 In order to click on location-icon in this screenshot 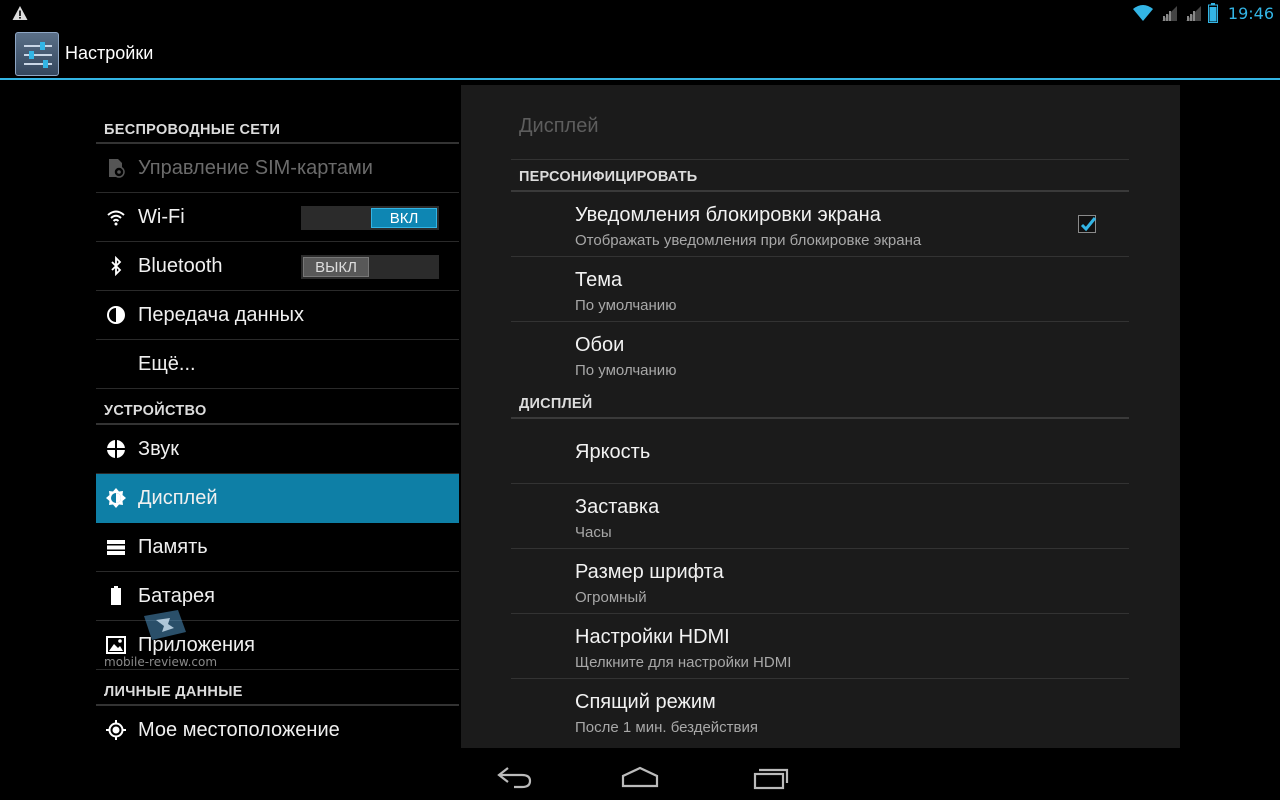, I will do `click(116, 730)`.